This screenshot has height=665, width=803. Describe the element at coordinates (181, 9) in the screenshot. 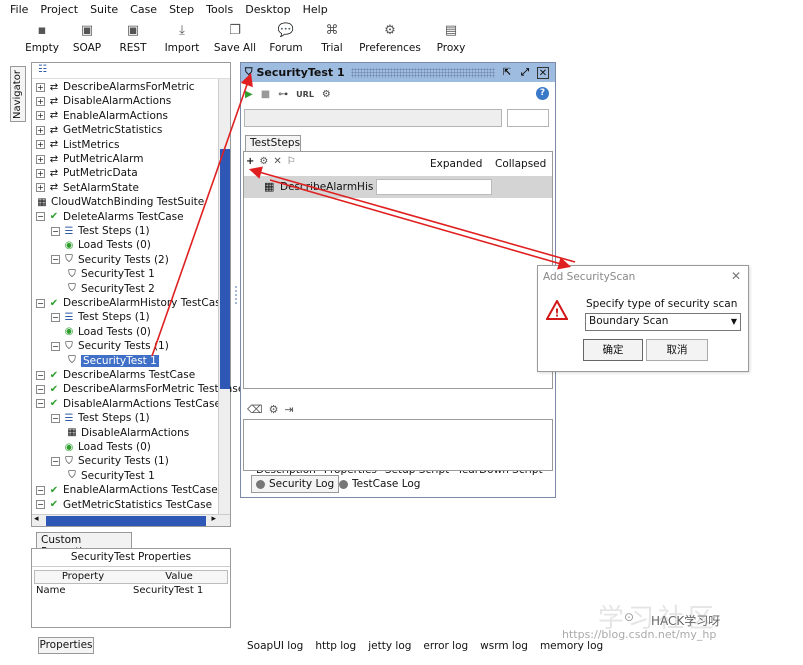

I see `menu-step: Step` at that location.